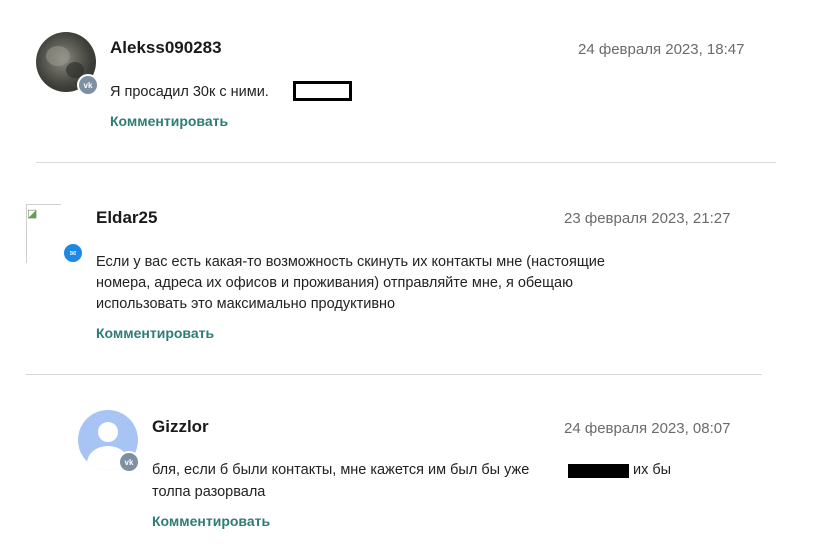  Describe the element at coordinates (209, 492) in the screenshot. I see `comment-text: толпа разорвала` at that location.